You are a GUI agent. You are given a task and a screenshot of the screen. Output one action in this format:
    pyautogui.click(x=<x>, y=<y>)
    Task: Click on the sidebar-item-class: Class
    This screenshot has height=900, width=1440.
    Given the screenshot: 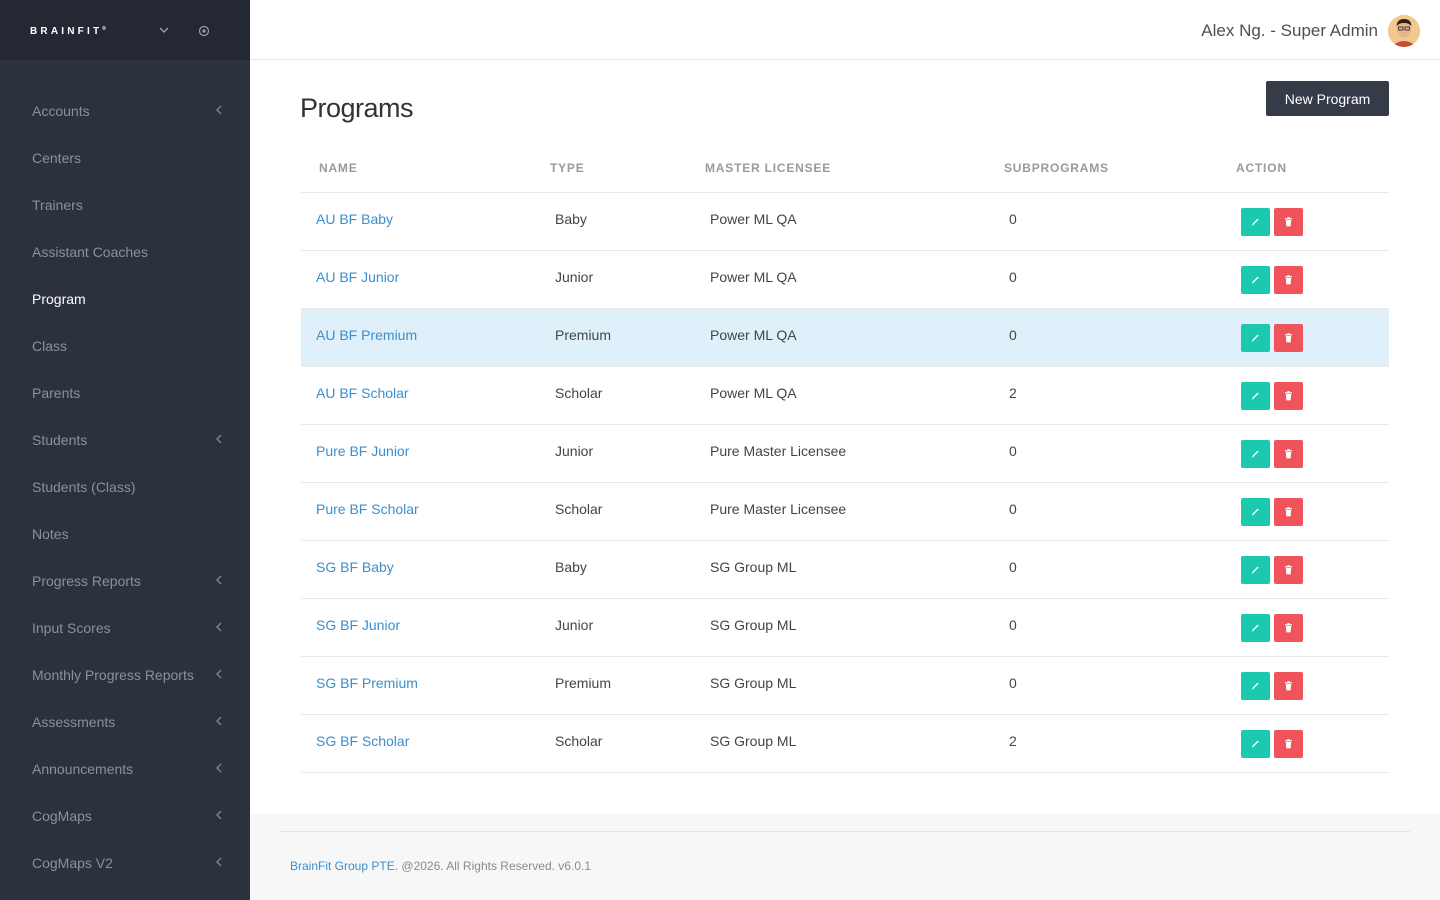 What is the action you would take?
    pyautogui.click(x=125, y=345)
    